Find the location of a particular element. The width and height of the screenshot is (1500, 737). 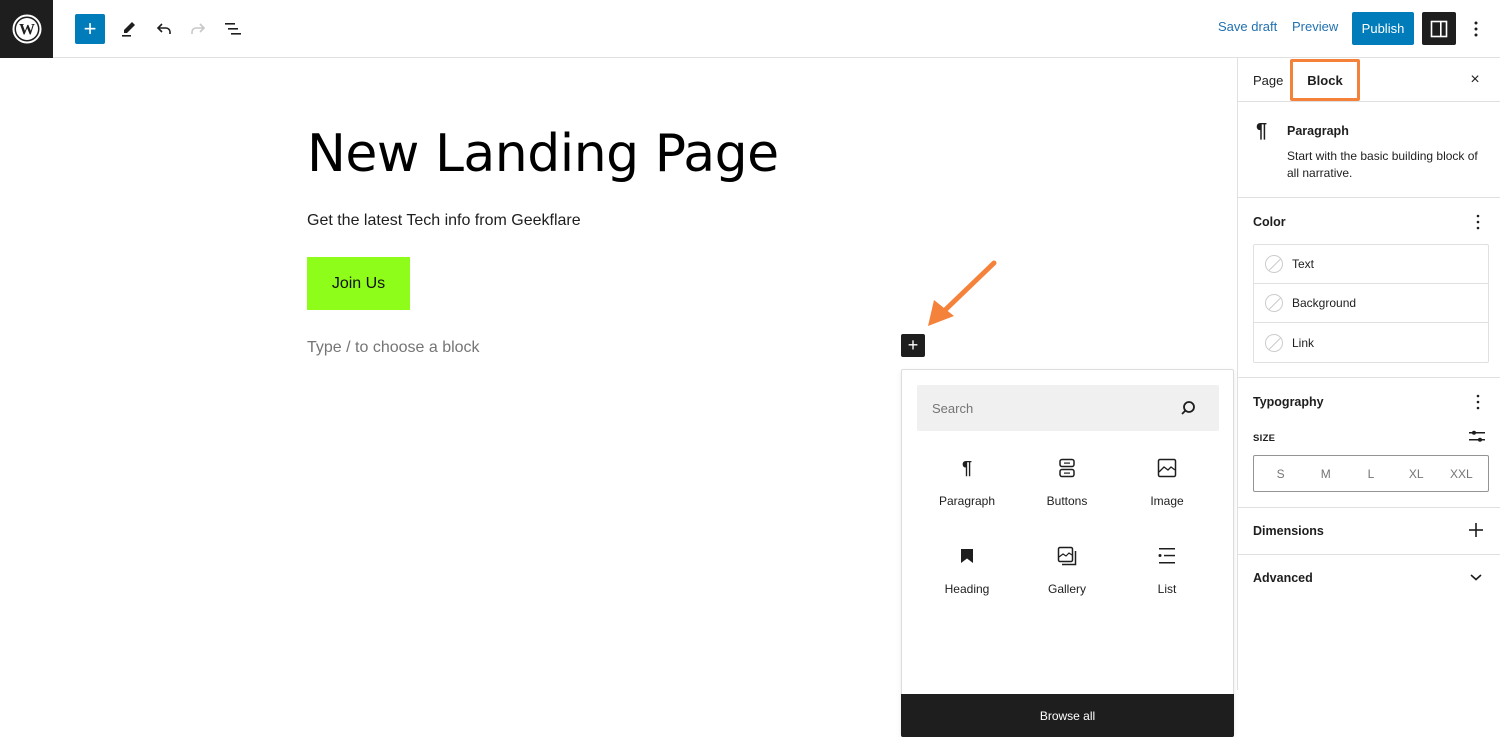

color-panel-title: Color is located at coordinates (1269, 222).